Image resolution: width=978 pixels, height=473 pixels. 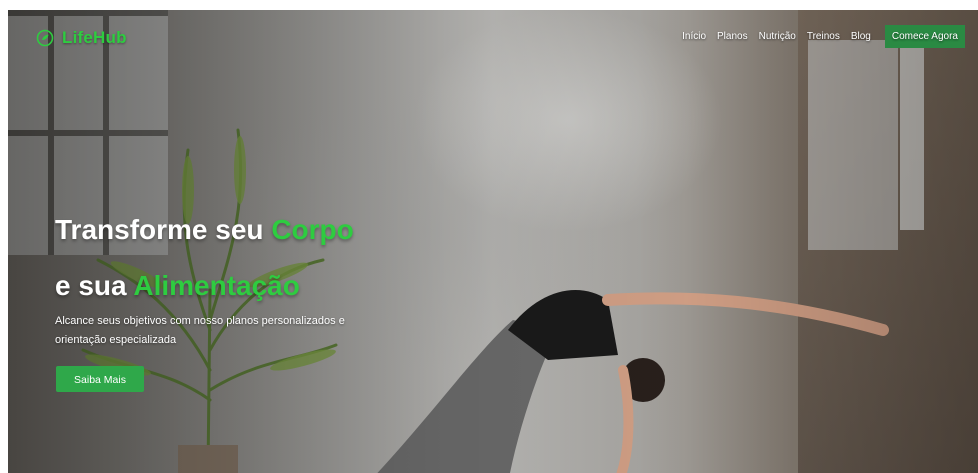 I want to click on nav-inicio: Início, so click(x=694, y=36).